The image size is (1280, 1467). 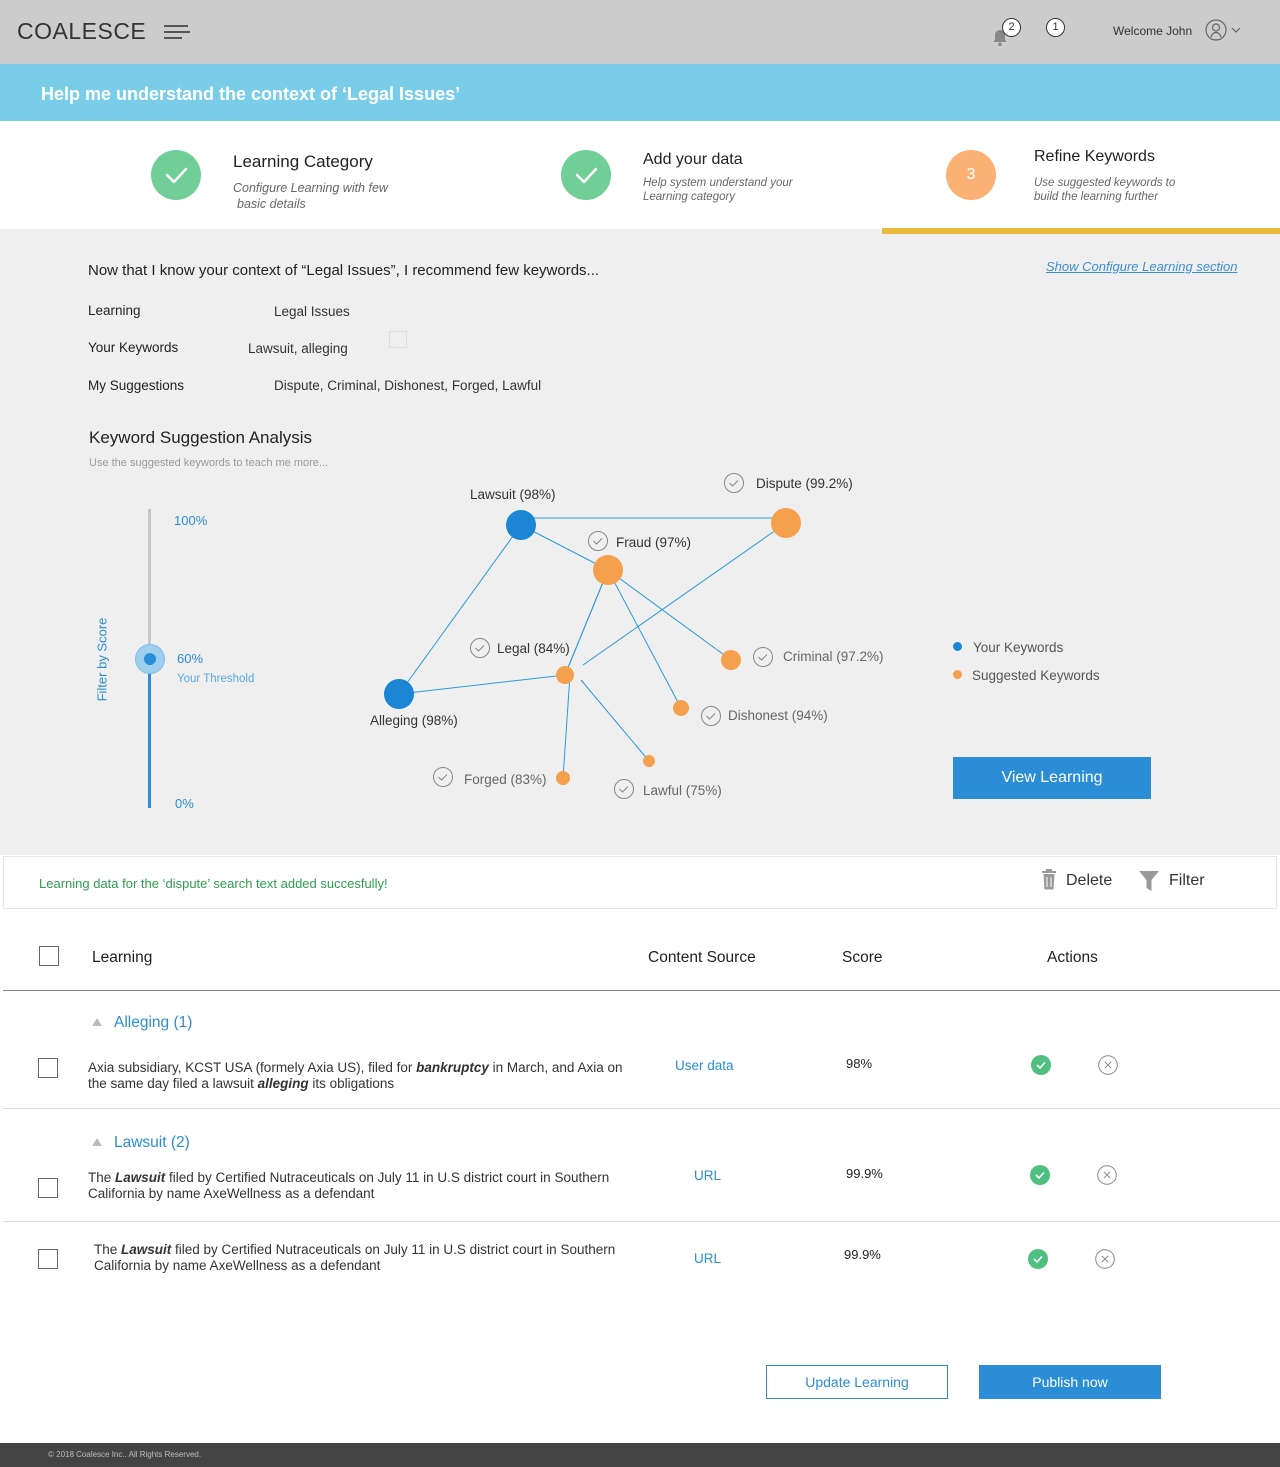 What do you see at coordinates (1142, 266) in the screenshot?
I see `show-configure-learning-link: Show Configure Learning section` at bounding box center [1142, 266].